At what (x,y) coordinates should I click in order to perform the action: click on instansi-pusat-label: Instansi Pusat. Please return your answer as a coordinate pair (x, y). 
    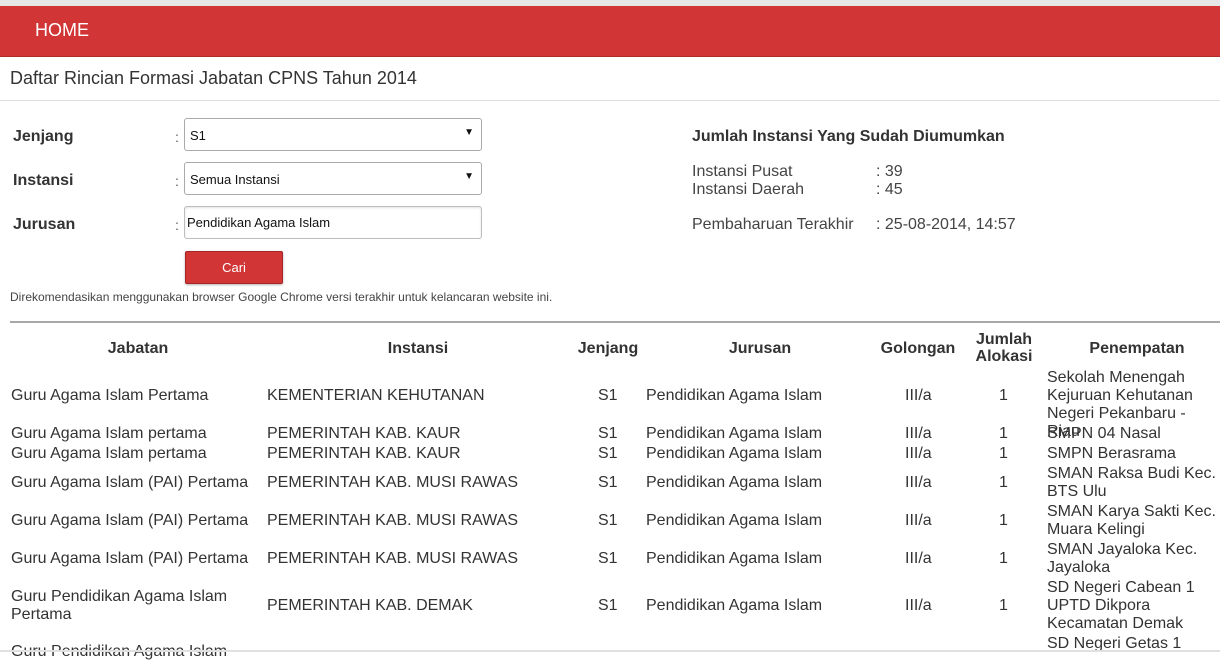
    Looking at the image, I should click on (742, 171).